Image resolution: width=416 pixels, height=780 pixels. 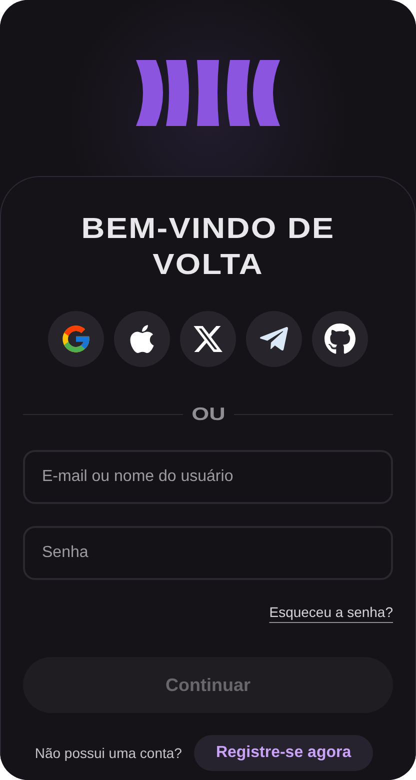 What do you see at coordinates (340, 339) in the screenshot?
I see `github-icon` at bounding box center [340, 339].